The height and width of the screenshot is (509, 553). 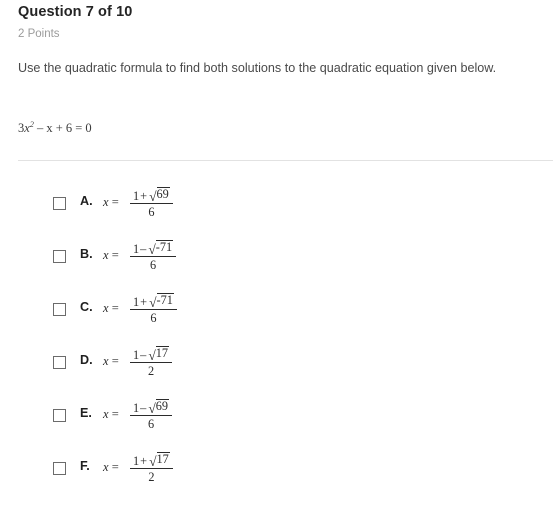 I want to click on option-letter: C., so click(x=86, y=307).